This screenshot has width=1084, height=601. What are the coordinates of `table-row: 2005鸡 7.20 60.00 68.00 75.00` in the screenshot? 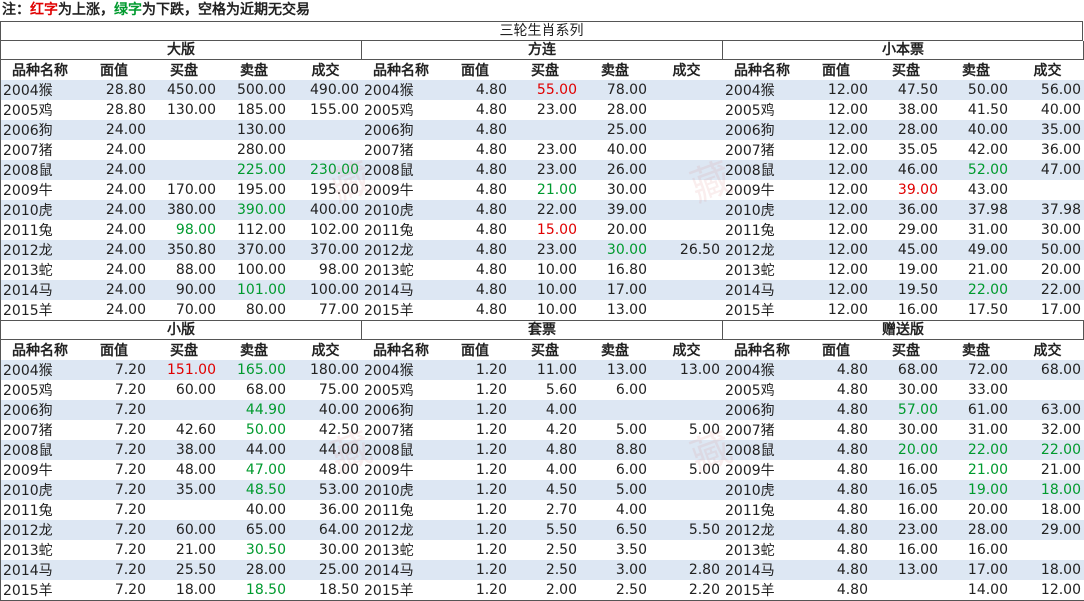 It's located at (181, 390).